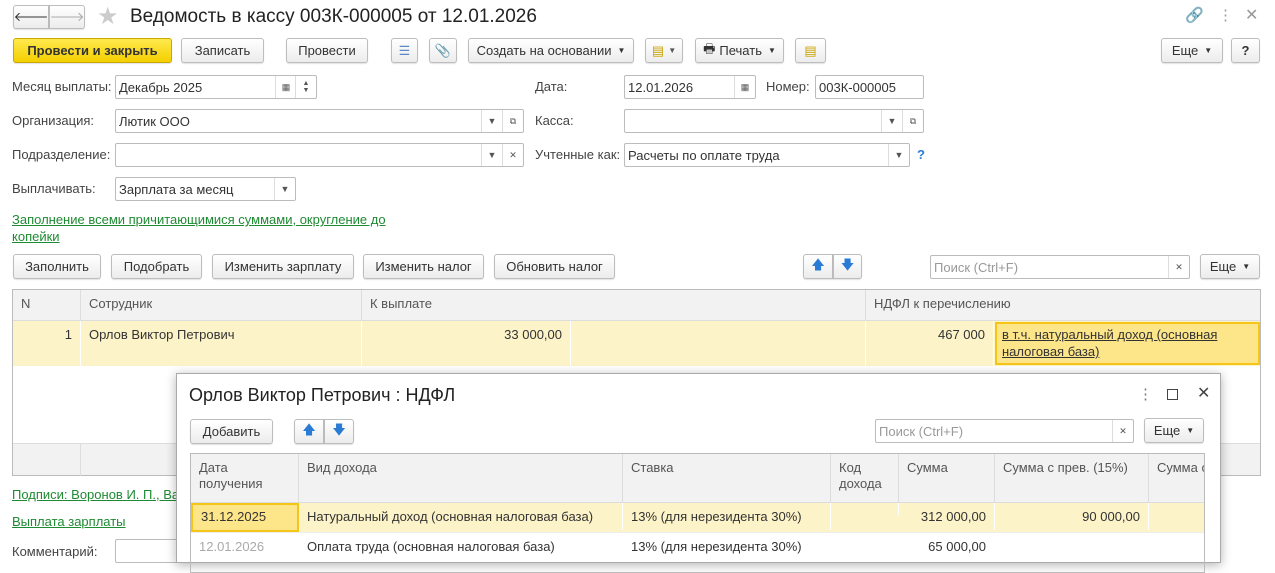  I want to click on col-header-n: N, so click(47, 305).